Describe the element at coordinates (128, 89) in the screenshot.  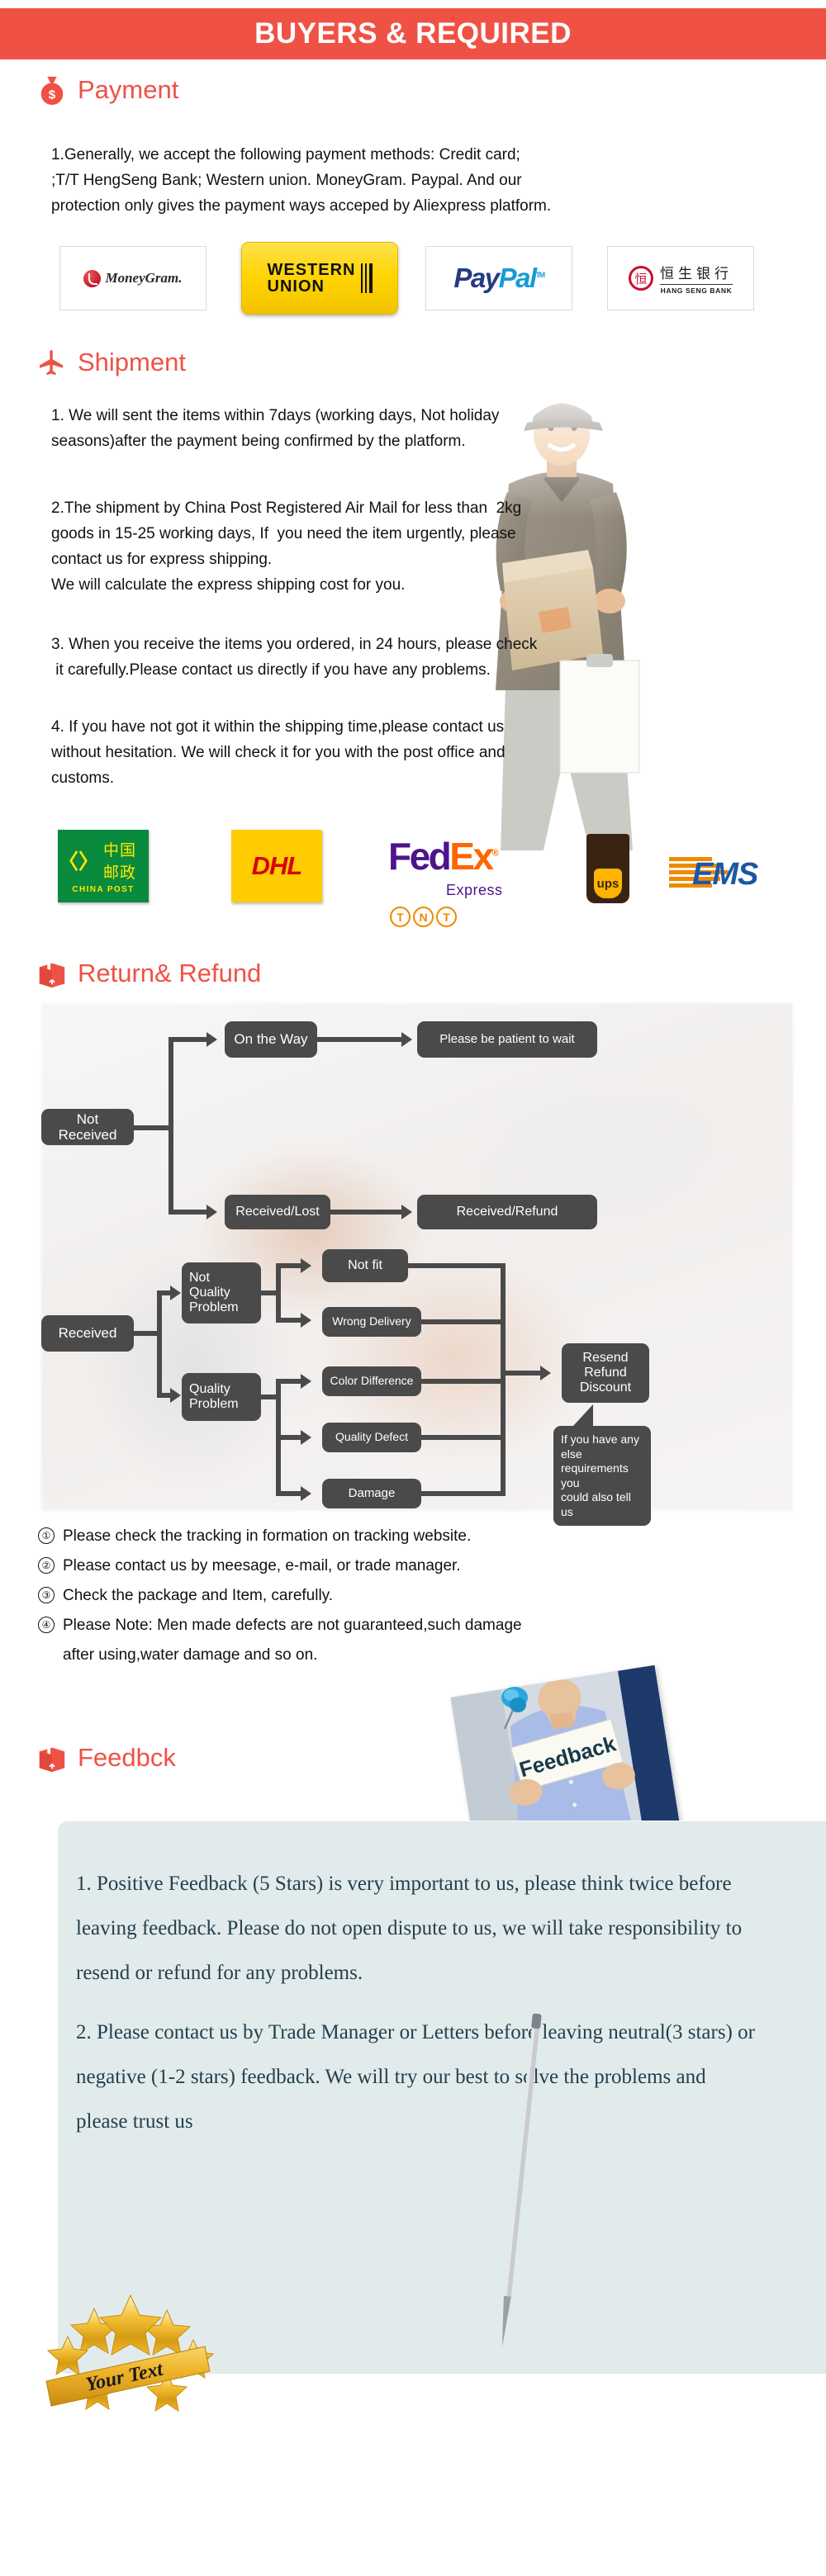
I see `section-label-payment: Payment` at that location.